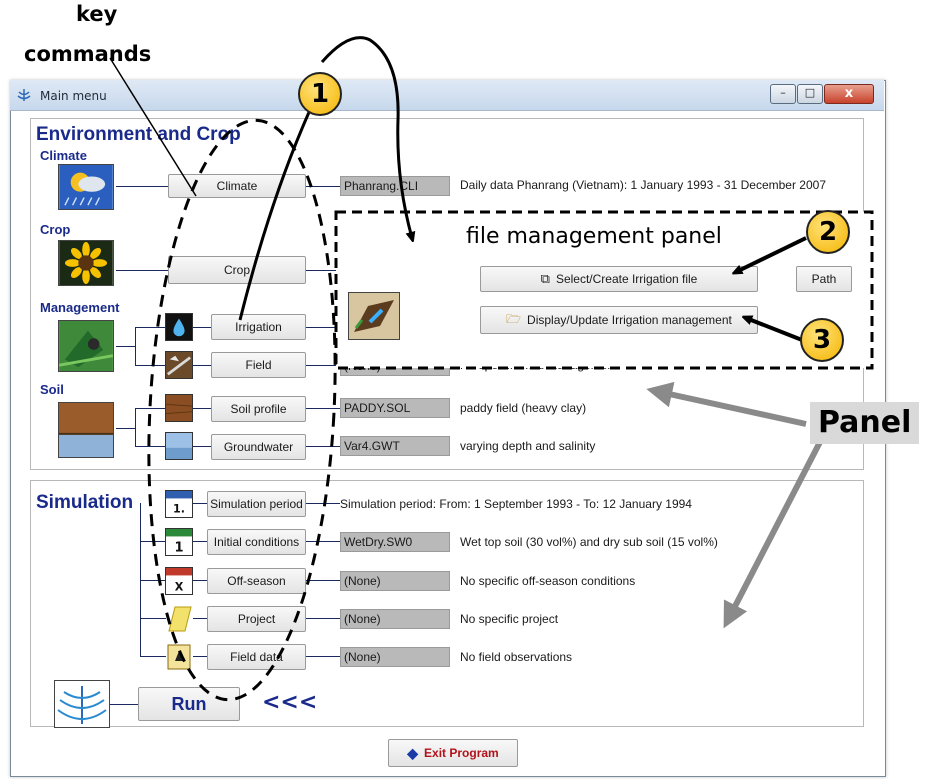 The width and height of the screenshot is (930, 779). Describe the element at coordinates (461, 753) in the screenshot. I see `exit-program-label: Exit Program` at that location.